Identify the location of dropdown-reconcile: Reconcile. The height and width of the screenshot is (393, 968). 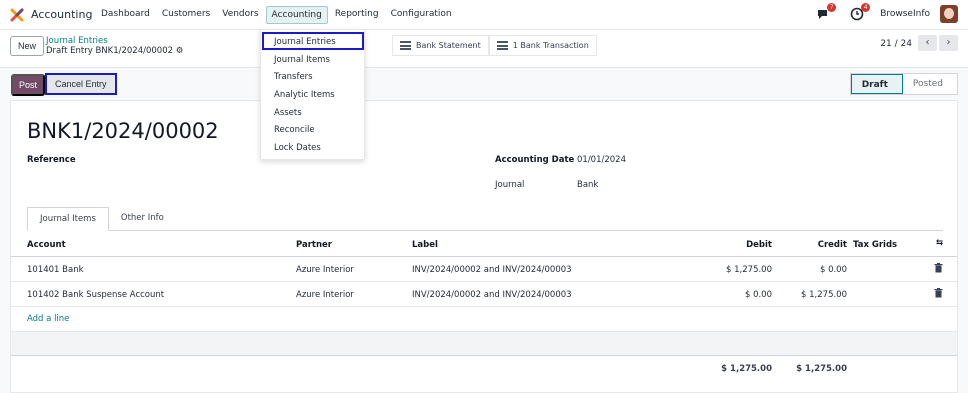
(294, 130).